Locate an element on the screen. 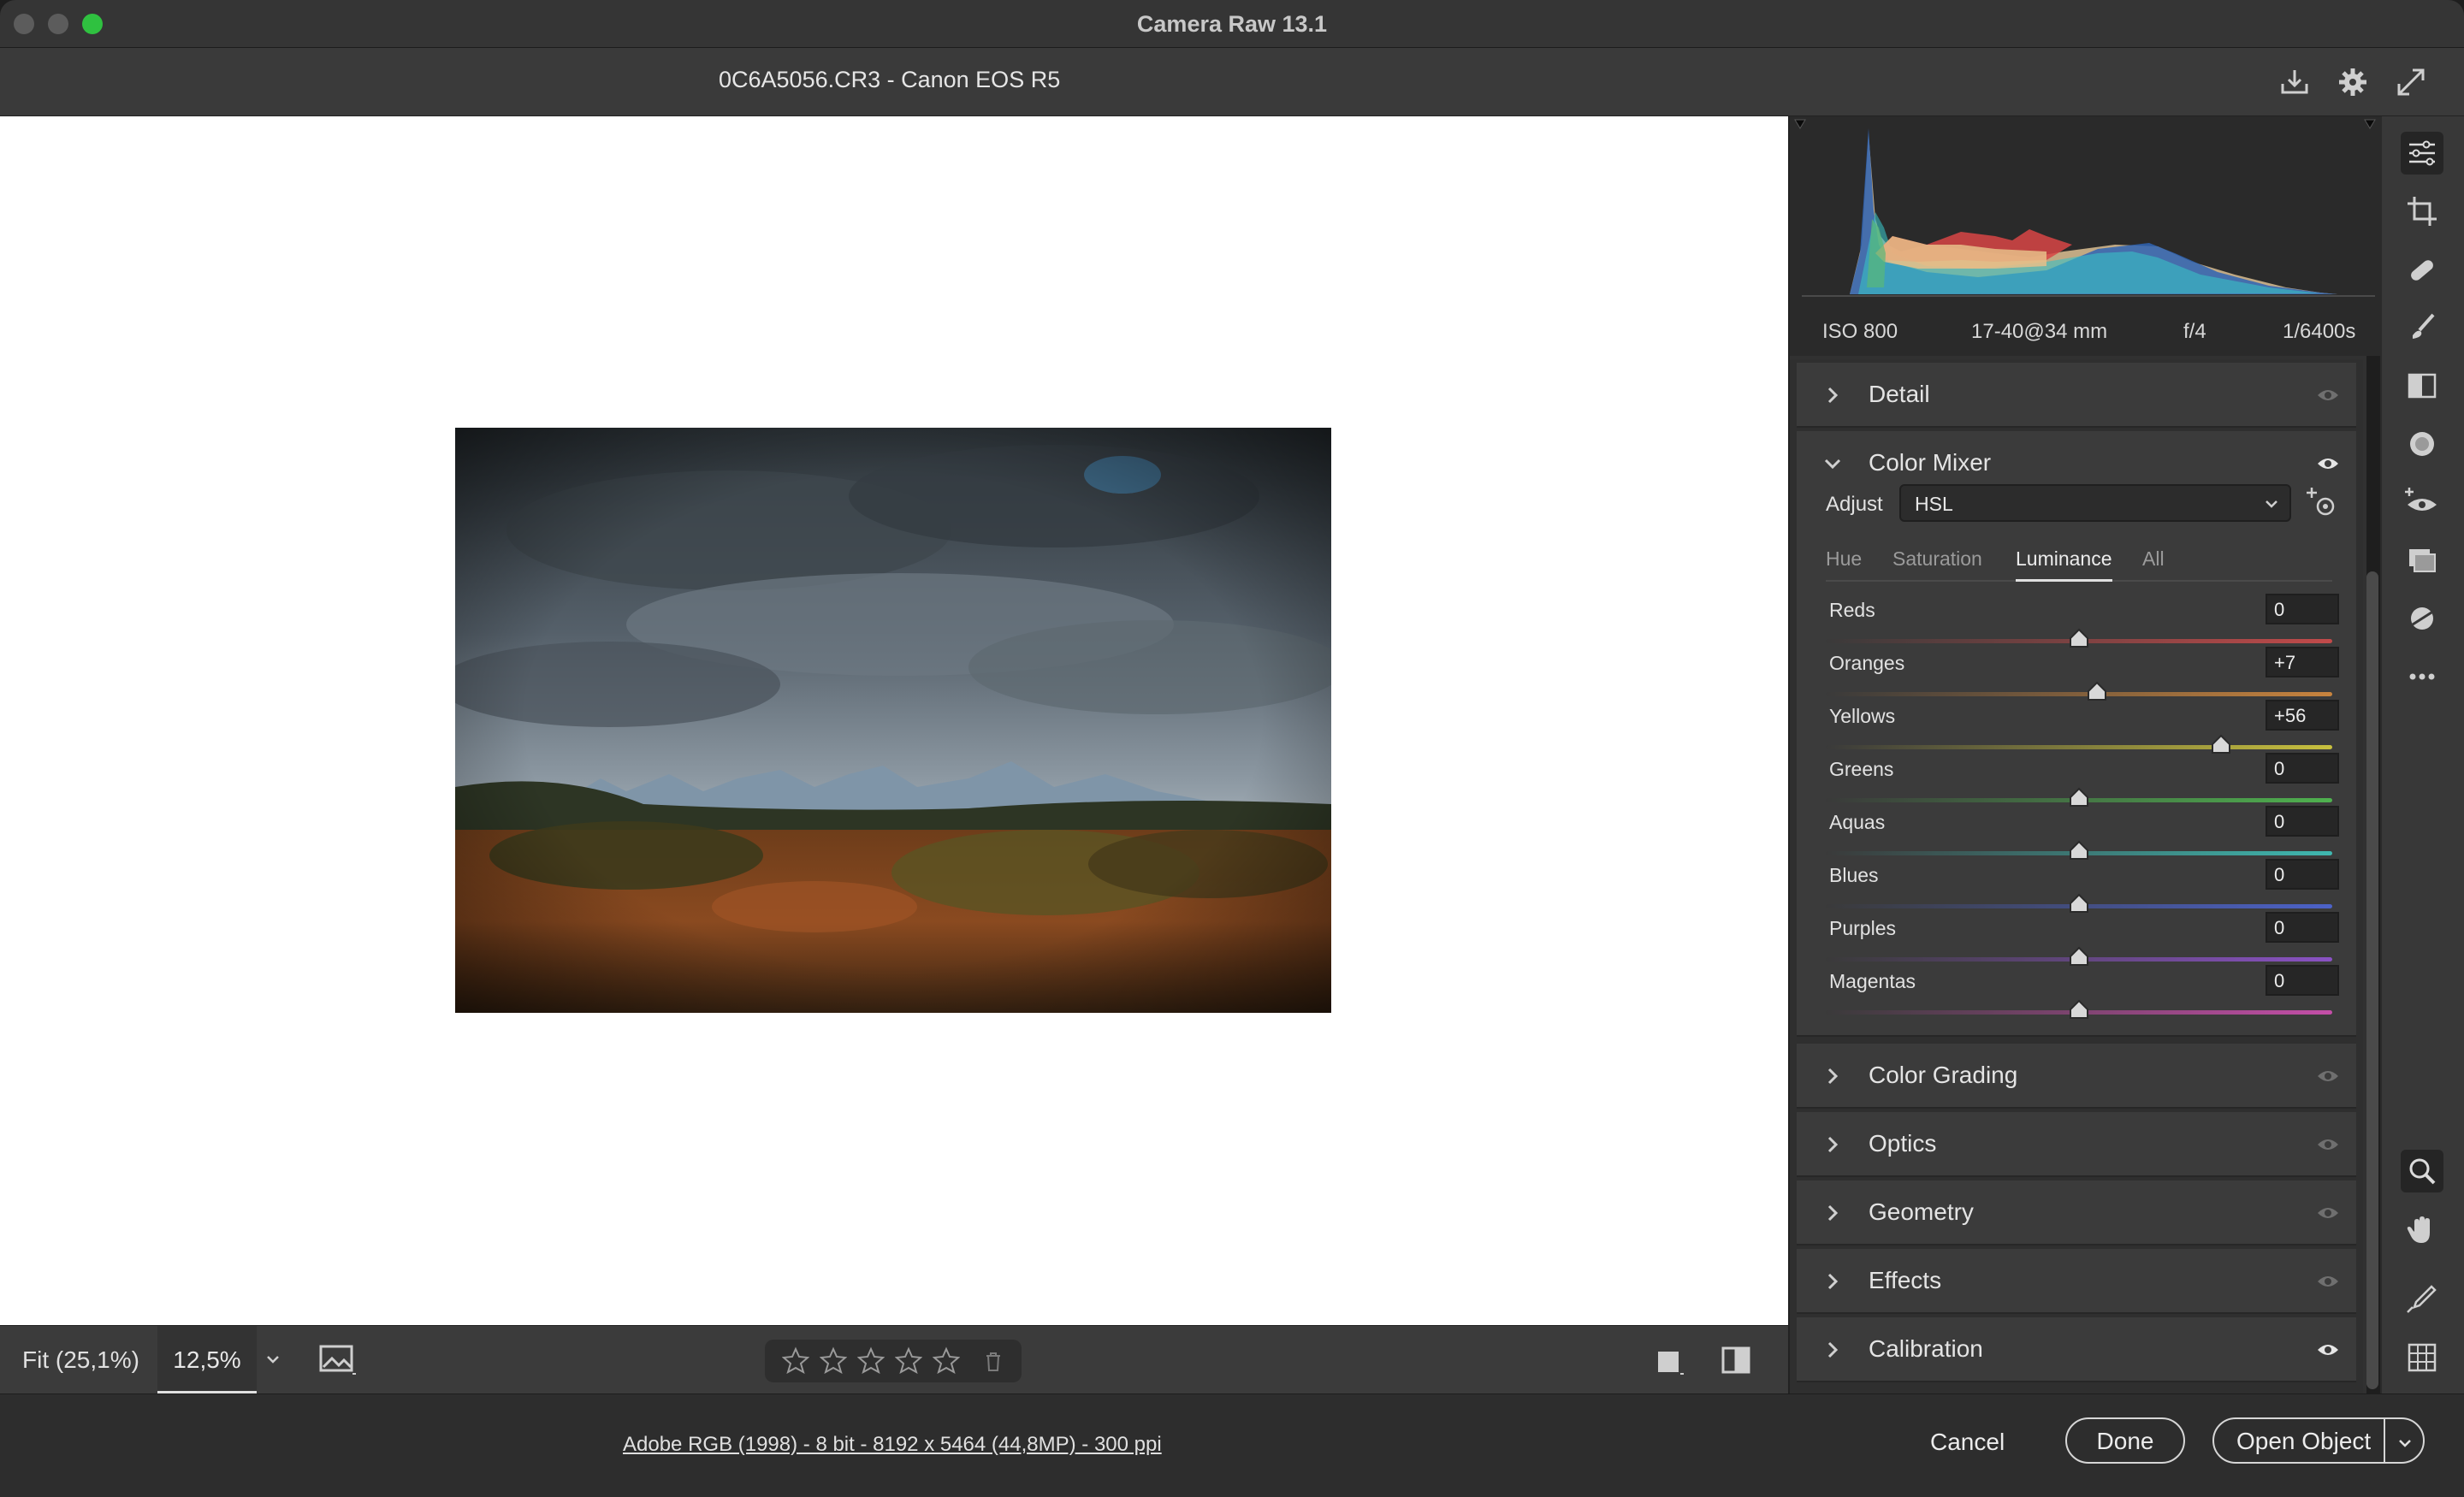  slider-value-field: +7 is located at coordinates (2302, 662).